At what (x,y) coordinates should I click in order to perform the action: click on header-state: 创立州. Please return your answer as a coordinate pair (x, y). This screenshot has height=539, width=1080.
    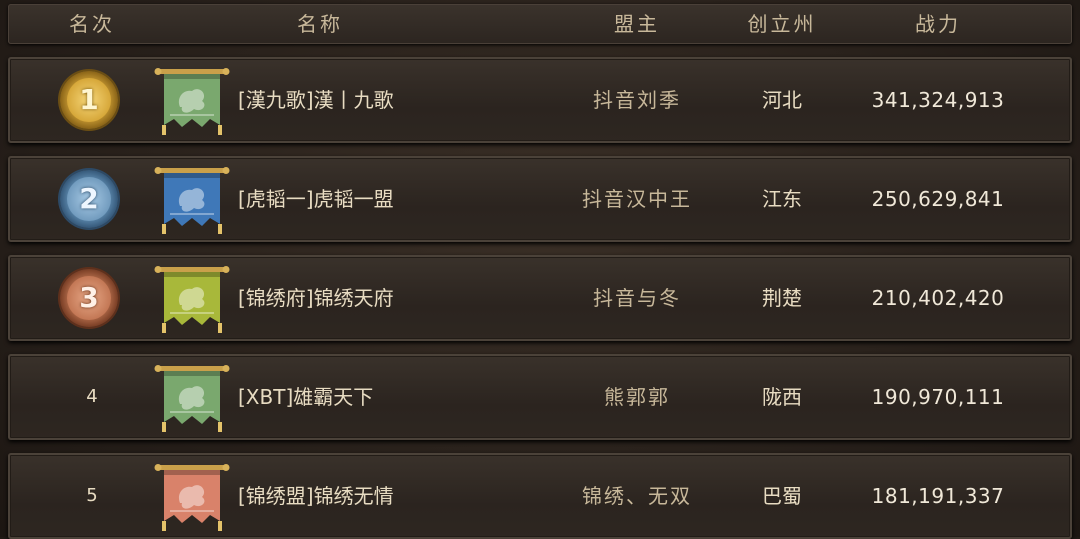
    Looking at the image, I should click on (782, 24).